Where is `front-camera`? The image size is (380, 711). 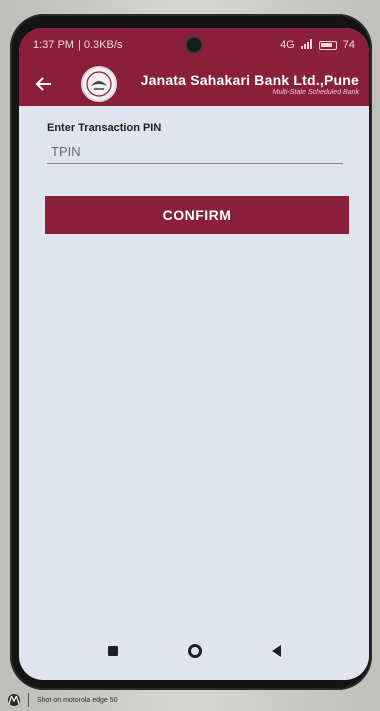
front-camera is located at coordinates (194, 45).